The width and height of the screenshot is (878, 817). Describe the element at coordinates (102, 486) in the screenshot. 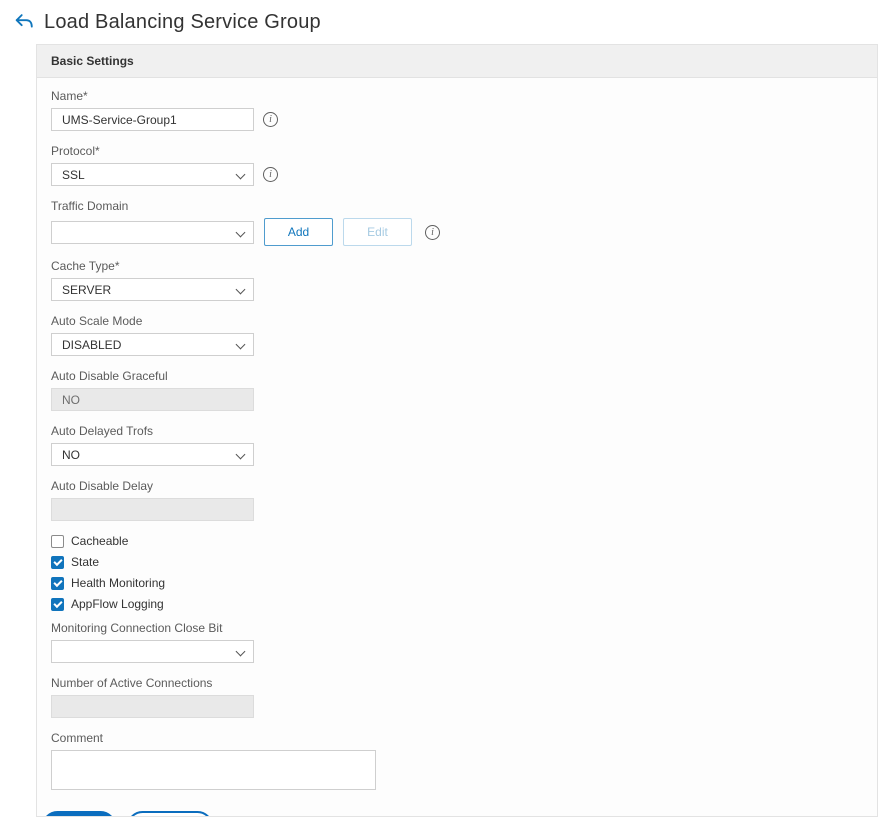

I see `auto-disable-delay-label: Auto Disable Delay` at that location.